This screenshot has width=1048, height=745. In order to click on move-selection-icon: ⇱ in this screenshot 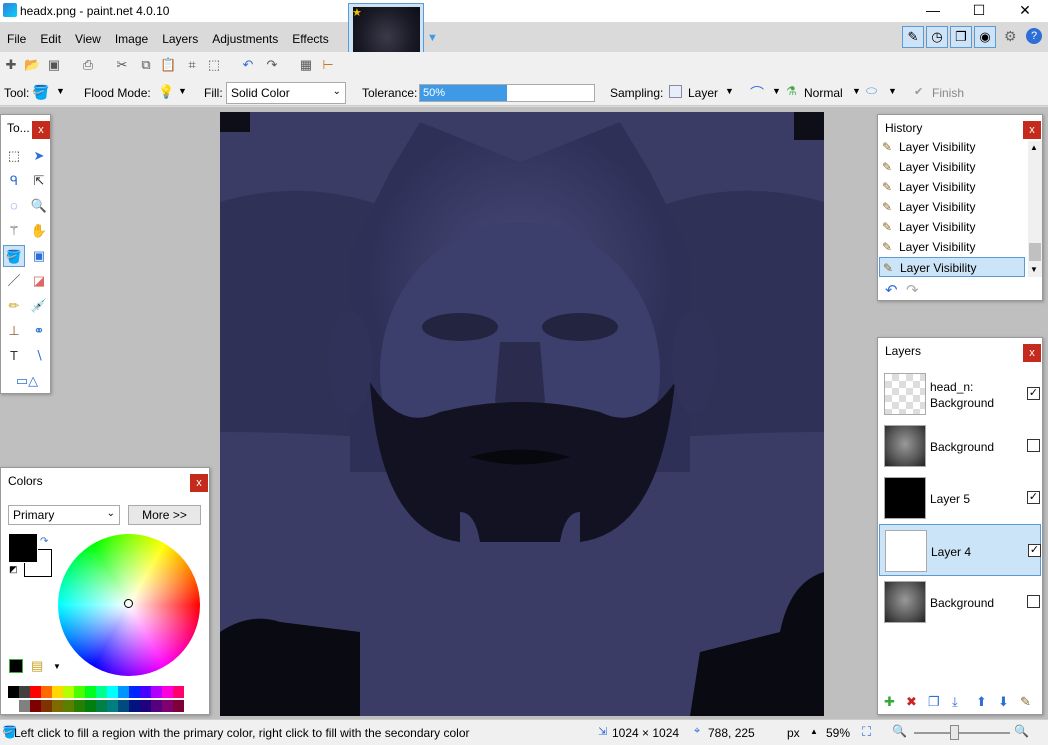, I will do `click(39, 181)`.